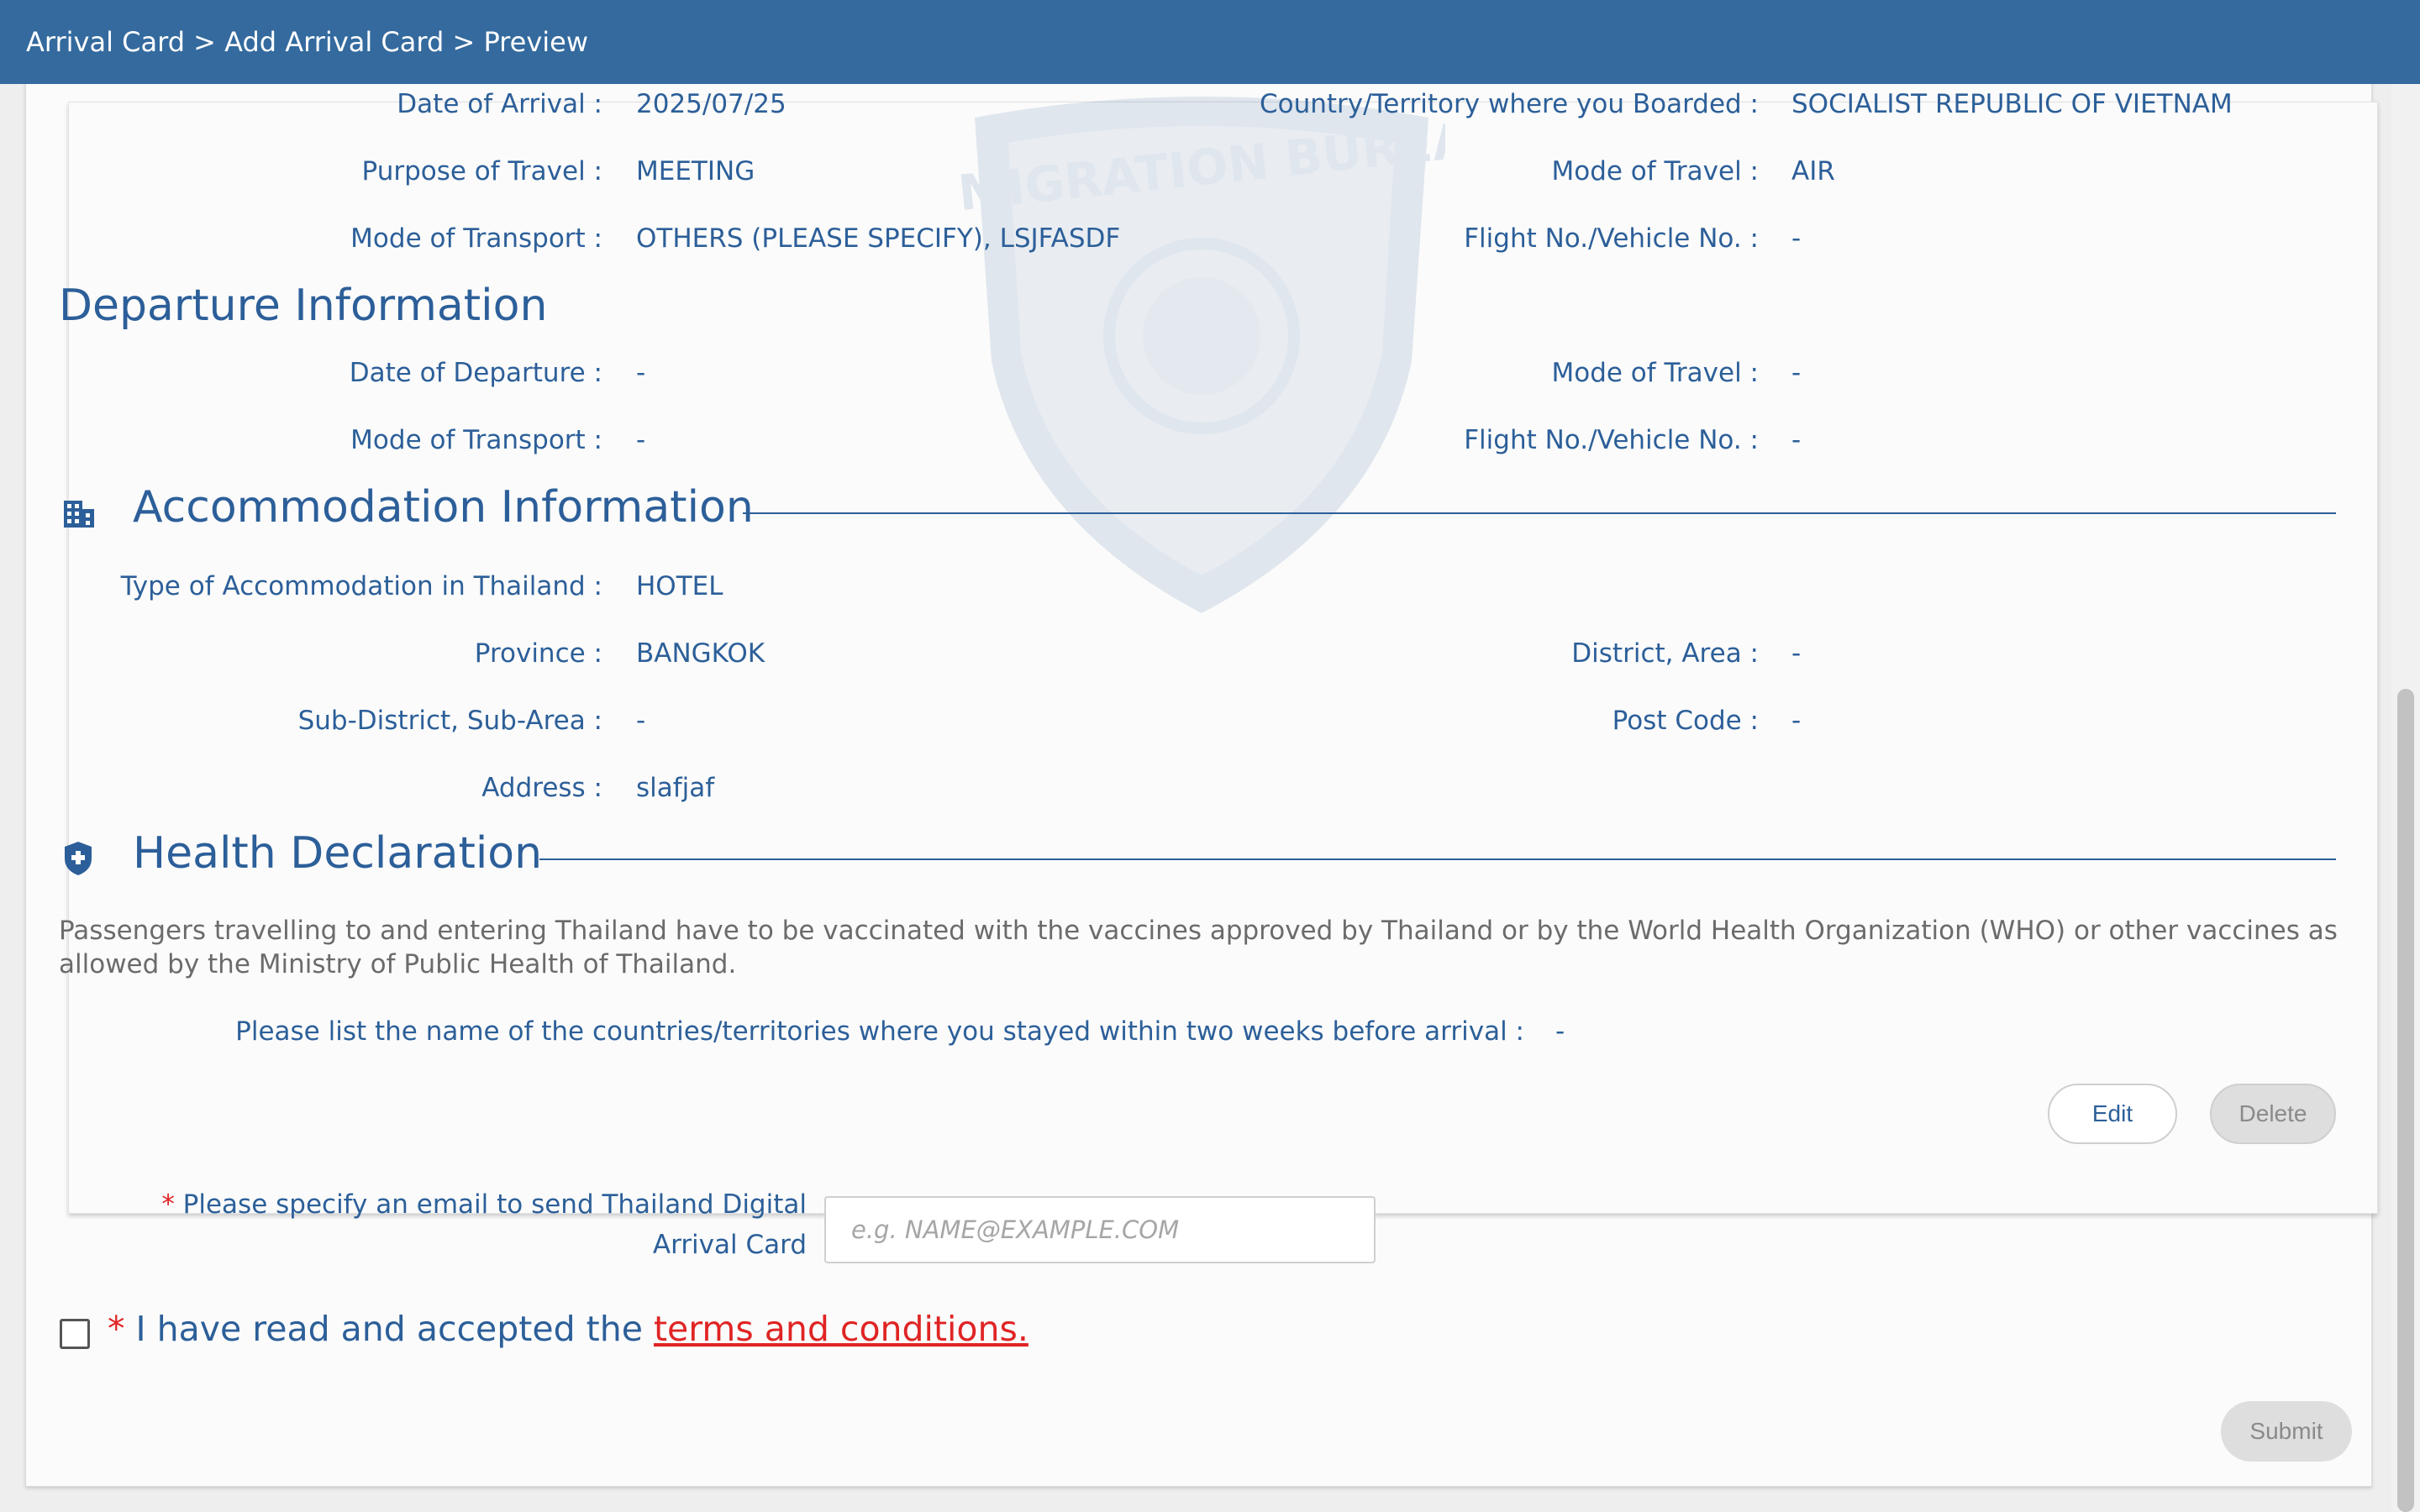 Image resolution: width=2420 pixels, height=1512 pixels. What do you see at coordinates (1797, 440) in the screenshot?
I see `departure-flight-value: -` at bounding box center [1797, 440].